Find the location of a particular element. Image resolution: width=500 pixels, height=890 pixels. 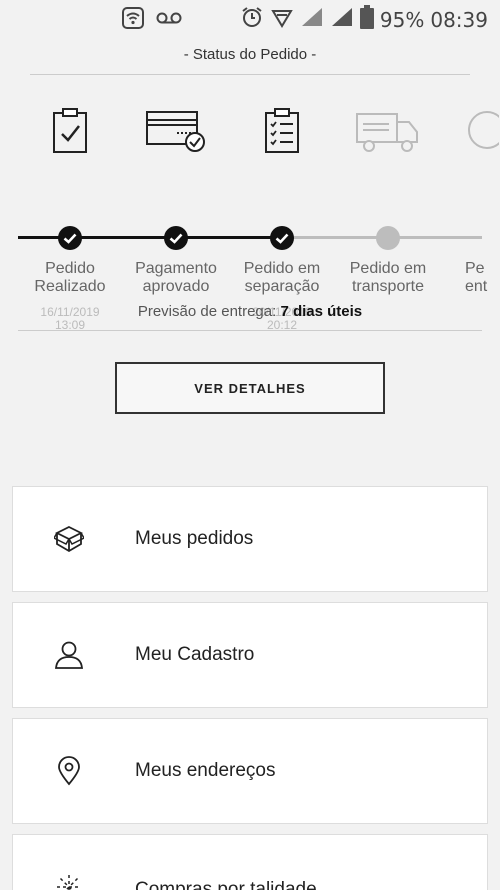

system-status-bar: 95% 08:39 is located at coordinates (250, 19).